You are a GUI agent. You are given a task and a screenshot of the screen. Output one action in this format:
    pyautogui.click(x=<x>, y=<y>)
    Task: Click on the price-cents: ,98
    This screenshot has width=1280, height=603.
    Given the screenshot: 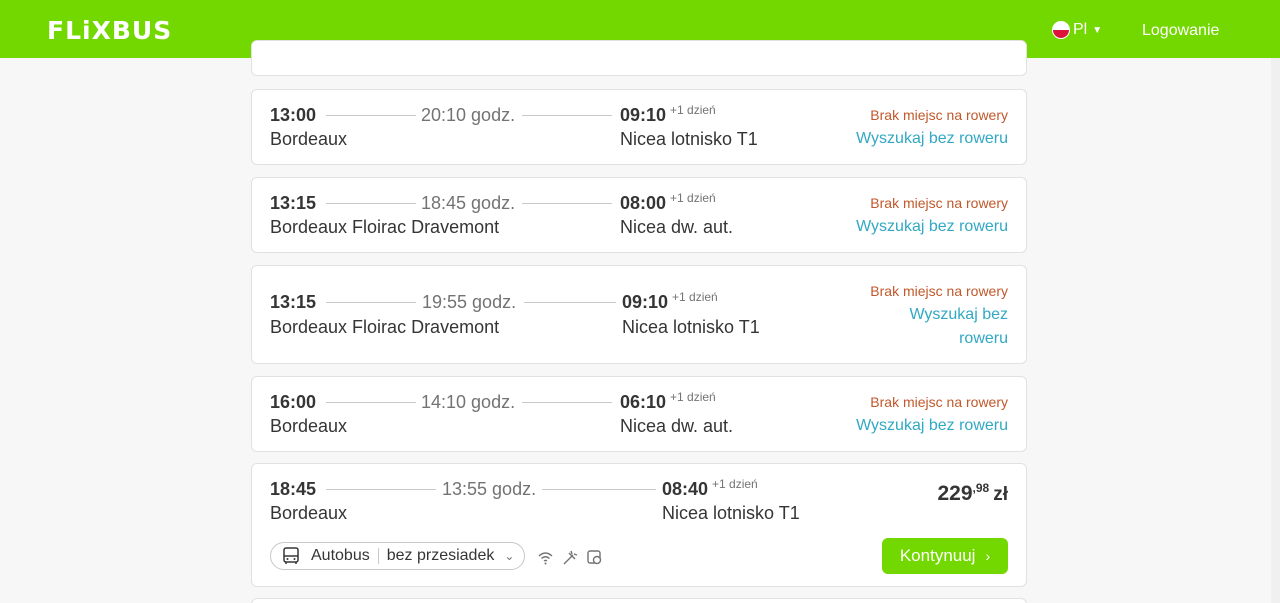 What is the action you would take?
    pyautogui.click(x=981, y=488)
    